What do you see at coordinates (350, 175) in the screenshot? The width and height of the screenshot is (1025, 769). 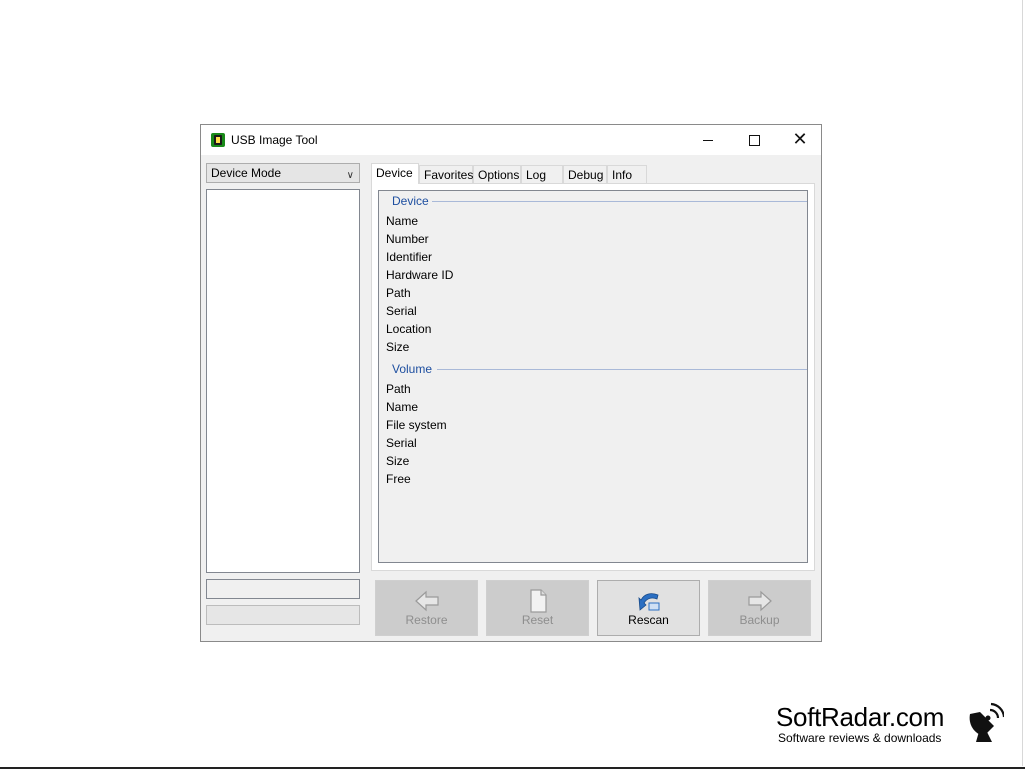 I see `chevron-down-icon: ∨` at bounding box center [350, 175].